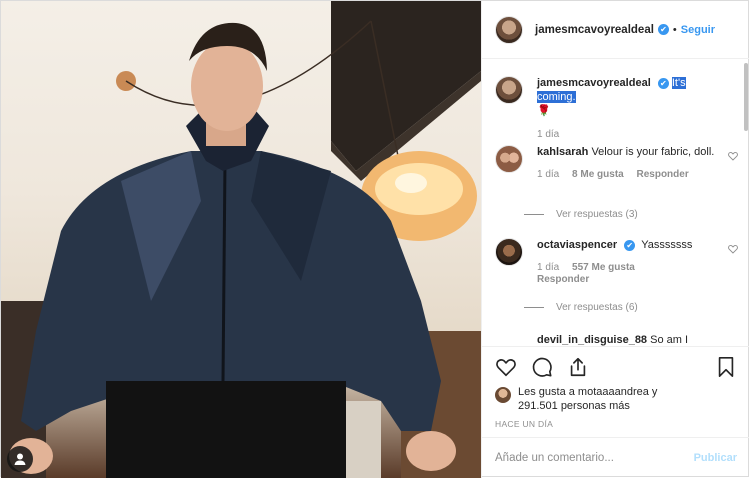 This screenshot has width=749, height=478. What do you see at coordinates (544, 111) in the screenshot?
I see `caption-emoji: 🌹` at bounding box center [544, 111].